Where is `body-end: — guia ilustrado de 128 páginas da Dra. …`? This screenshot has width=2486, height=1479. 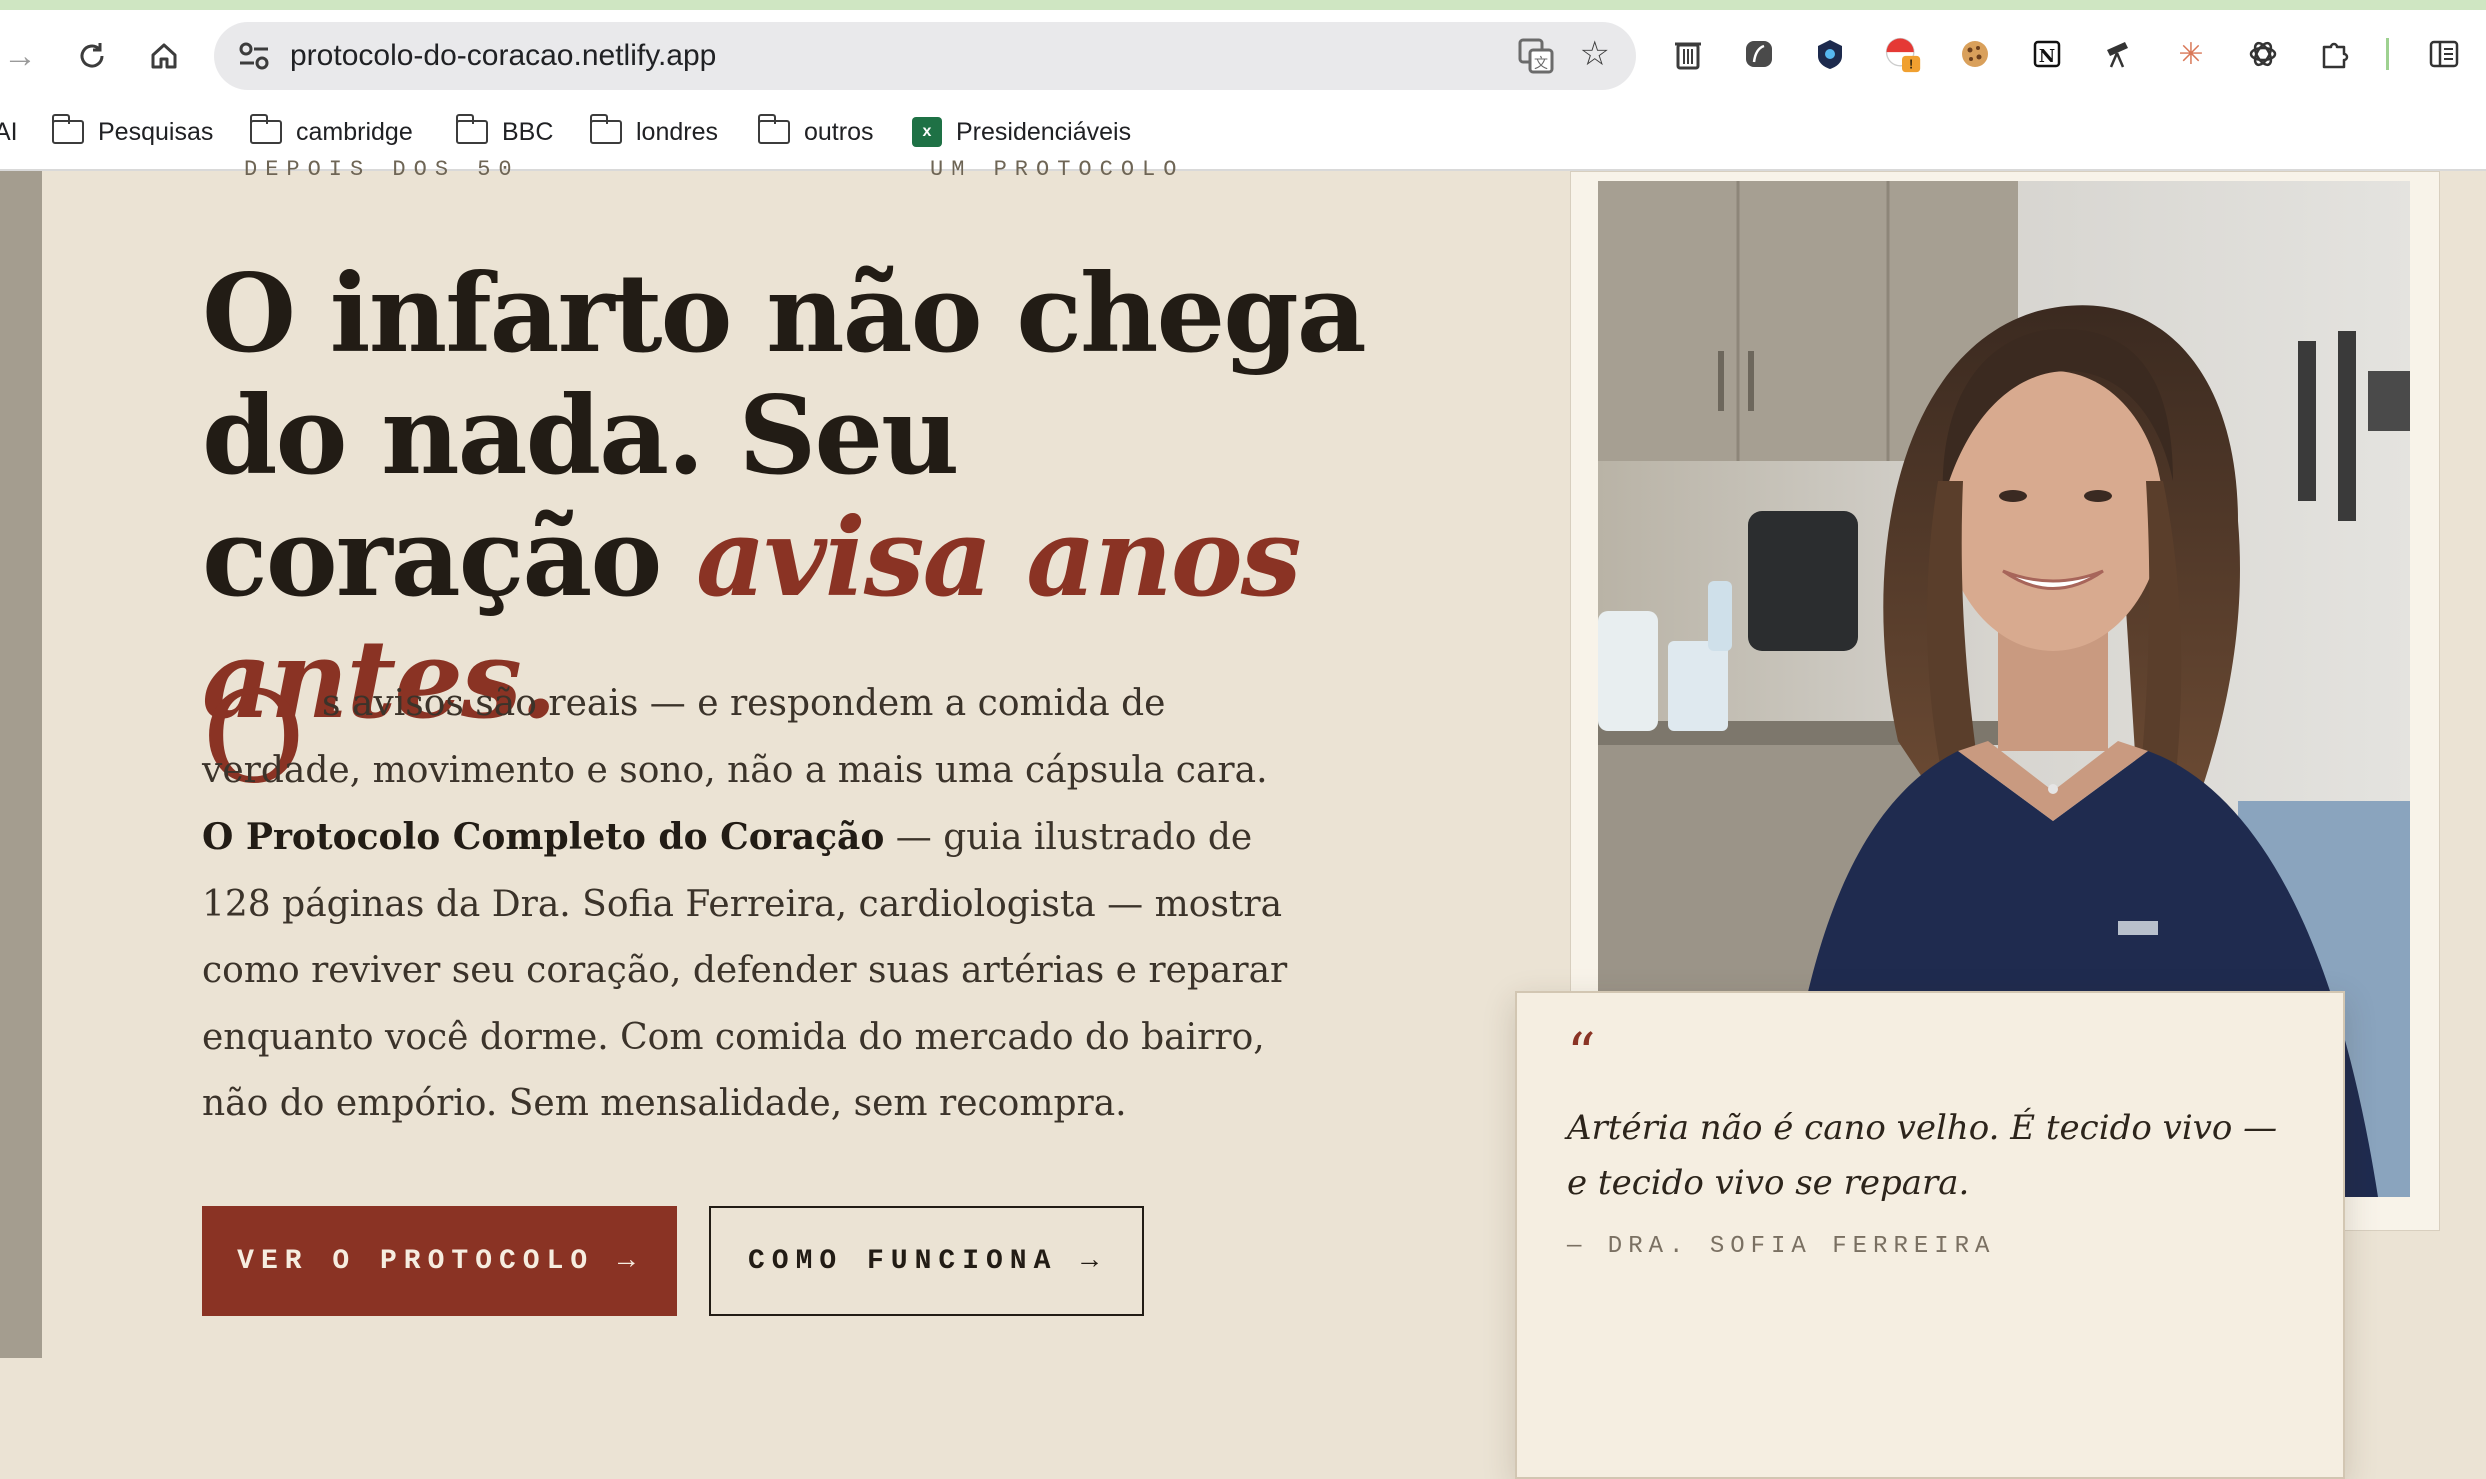 body-end: — guia ilustrado de 128 páginas da Dra. … is located at coordinates (745, 970).